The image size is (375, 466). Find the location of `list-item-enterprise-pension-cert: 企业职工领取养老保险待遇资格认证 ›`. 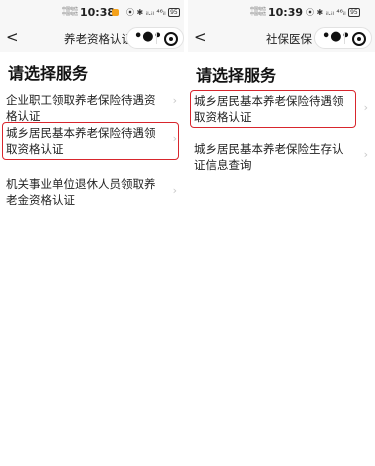

list-item-enterprise-pension-cert: 企业职工领取养老保险待遇资格认证 › is located at coordinates (92, 106).